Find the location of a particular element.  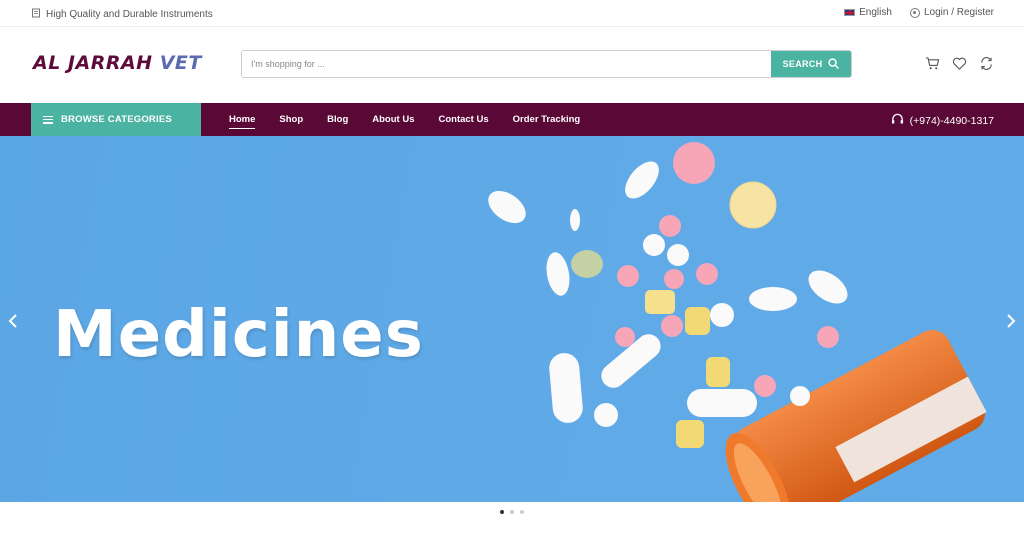

nav-link-order-tracking: Order Tracking is located at coordinates (547, 119).